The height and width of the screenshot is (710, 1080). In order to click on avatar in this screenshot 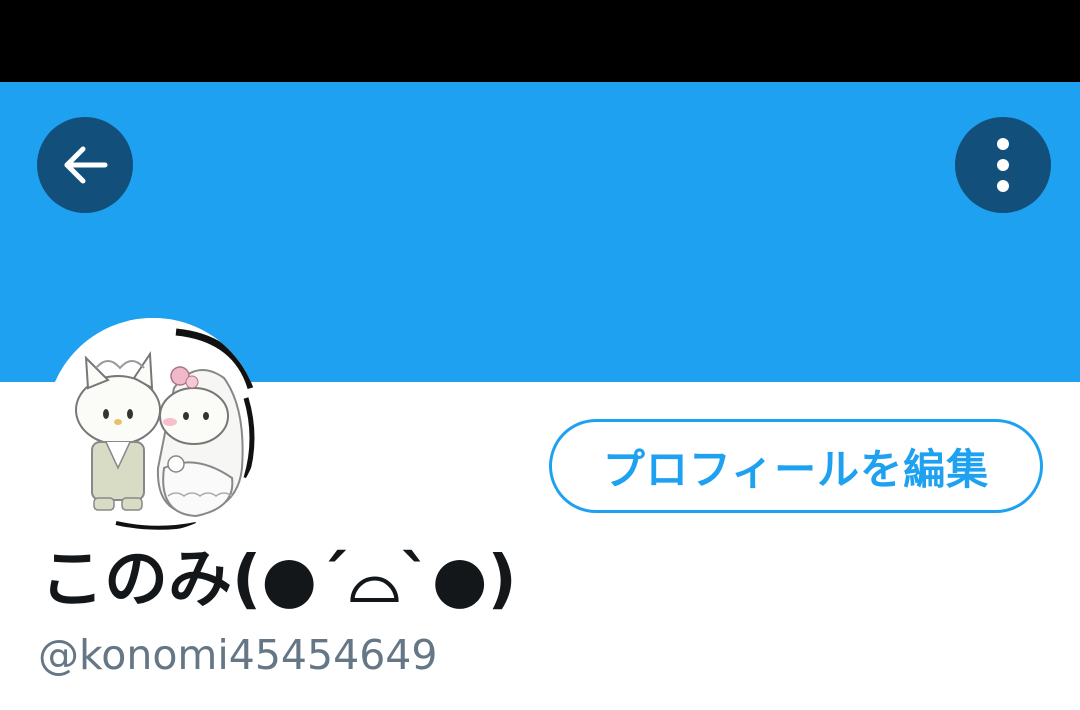, I will do `click(153, 425)`.